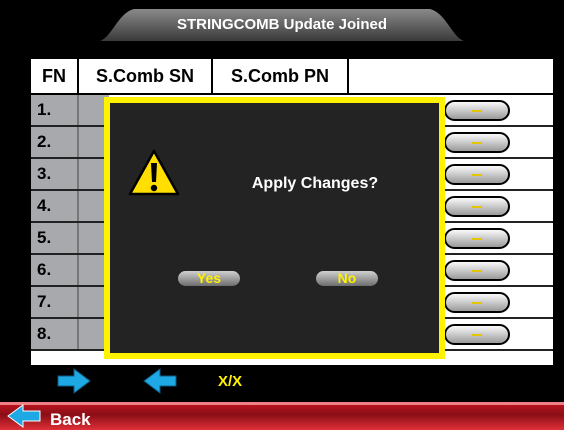  Describe the element at coordinates (55, 270) in the screenshot. I see `row-number: 6.` at that location.